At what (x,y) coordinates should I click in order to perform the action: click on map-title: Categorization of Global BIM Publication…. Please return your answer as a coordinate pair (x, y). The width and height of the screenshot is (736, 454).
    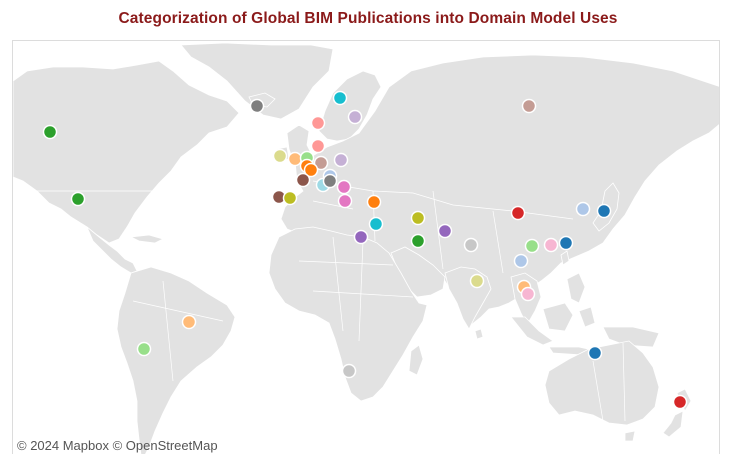
    Looking at the image, I should click on (368, 18).